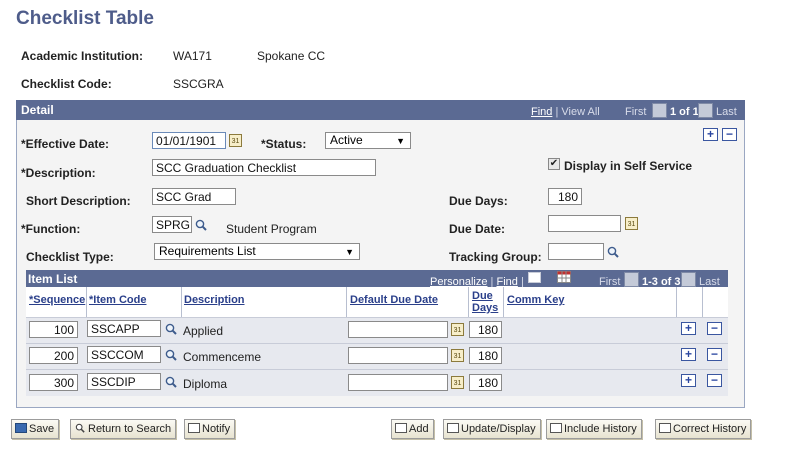 This screenshot has width=793, height=458. I want to click on notify-button: Notify, so click(210, 429).